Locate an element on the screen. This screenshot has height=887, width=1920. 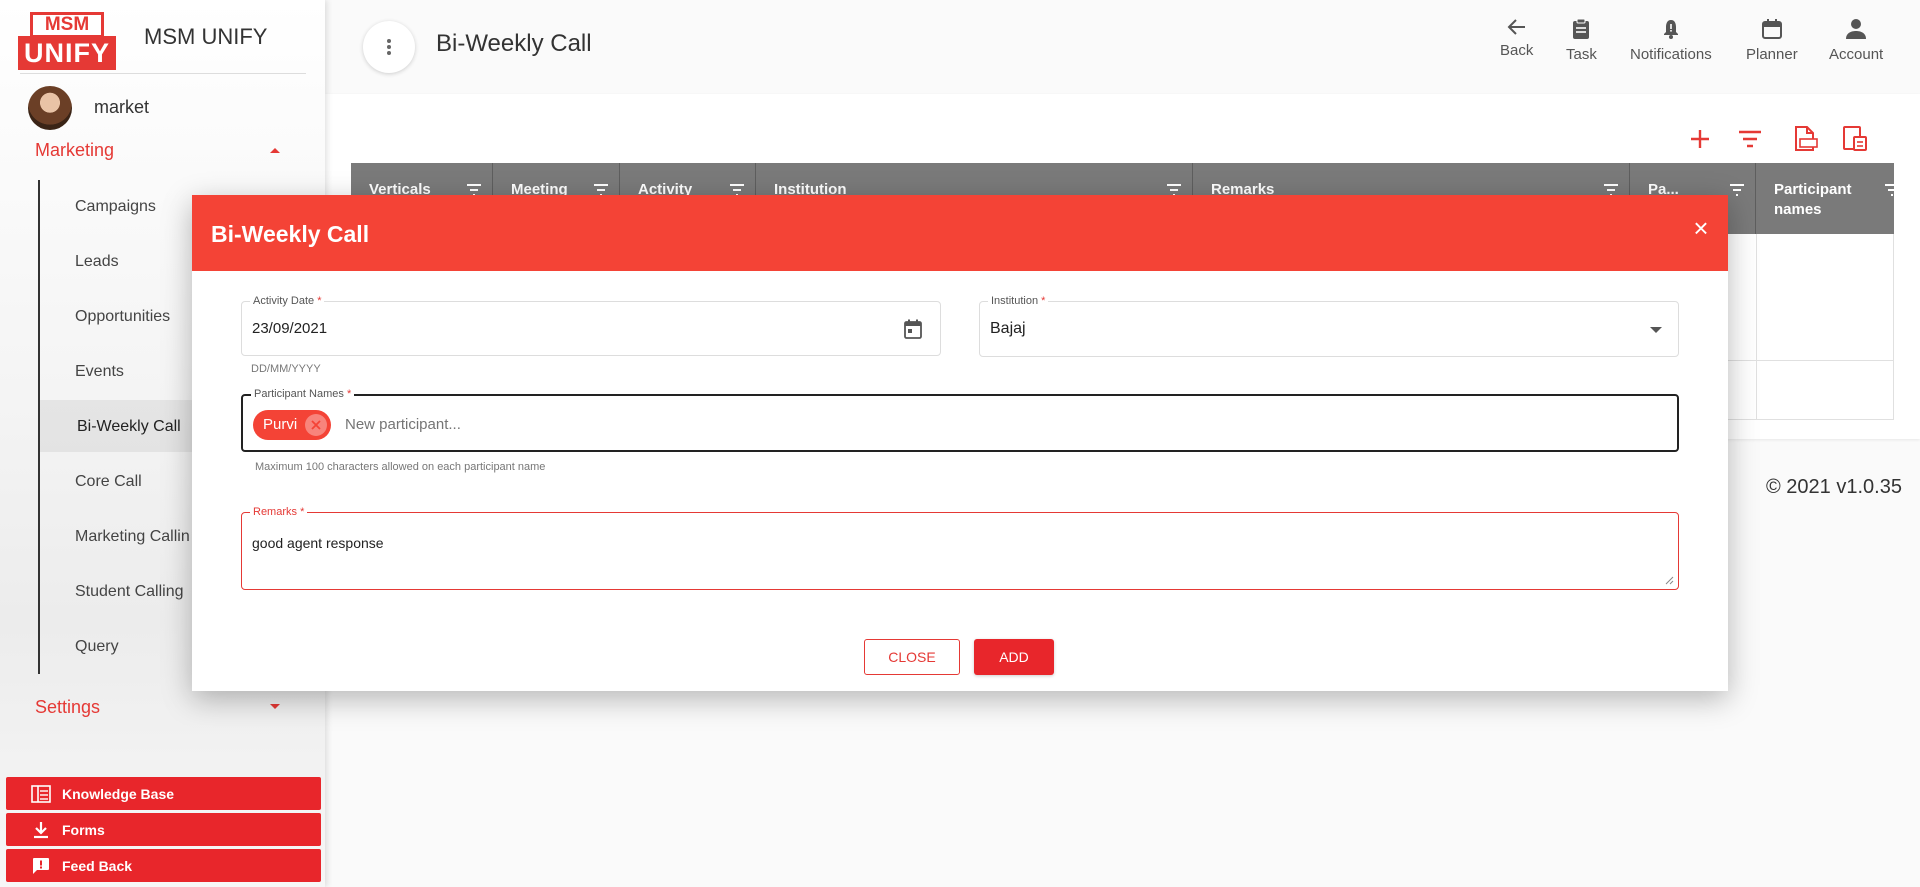
participant-chip: Purvi is located at coordinates (292, 425).